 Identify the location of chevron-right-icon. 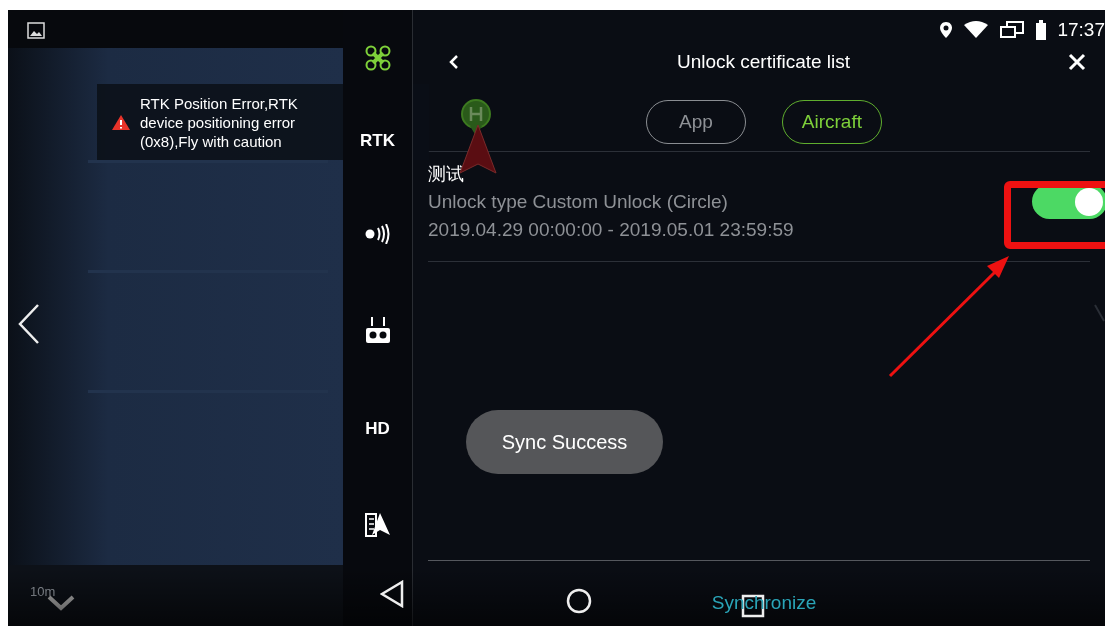
(1099, 313).